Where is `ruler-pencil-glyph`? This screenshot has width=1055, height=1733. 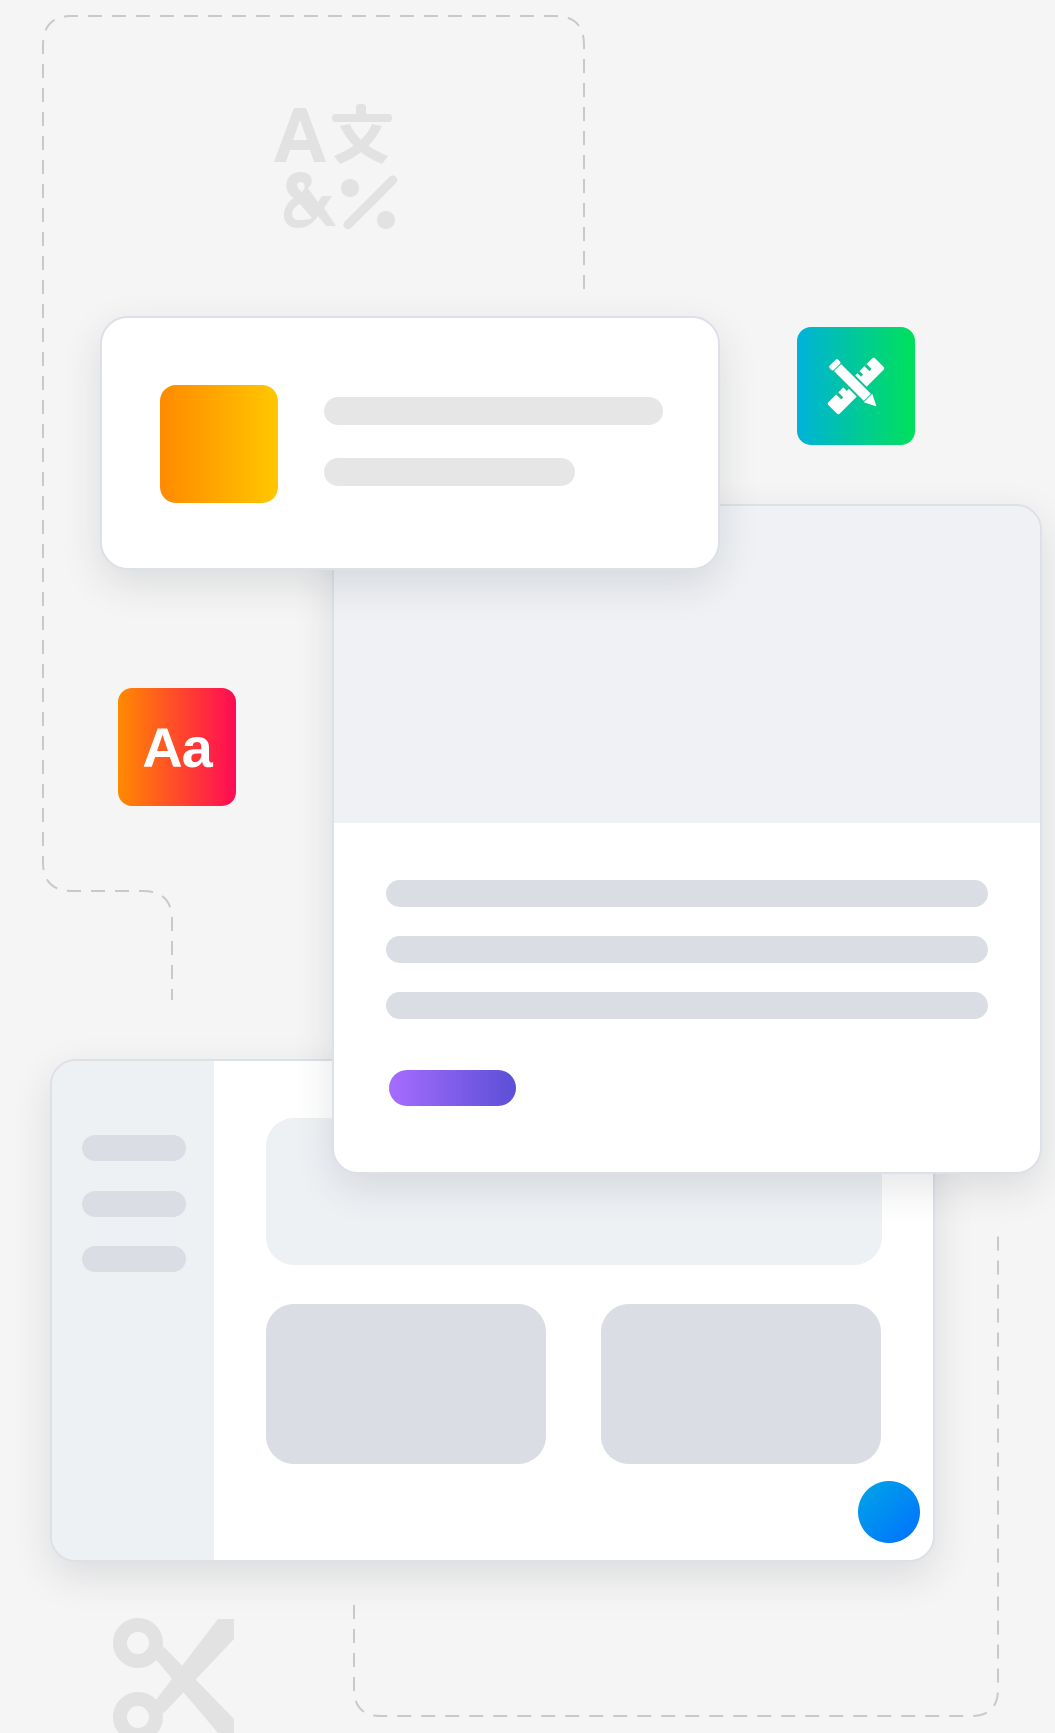
ruler-pencil-glyph is located at coordinates (856, 386).